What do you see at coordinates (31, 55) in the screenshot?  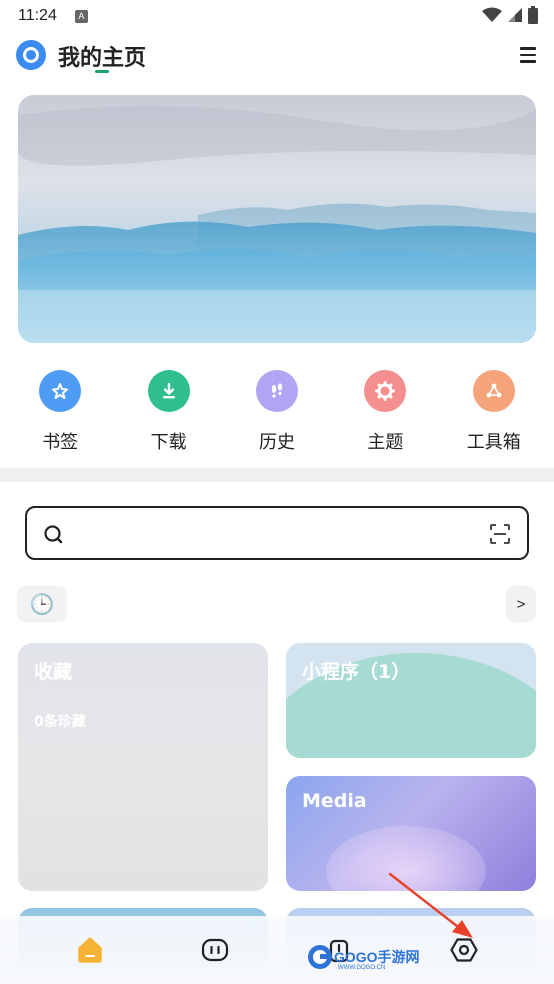 I see `app-logo-icon` at bounding box center [31, 55].